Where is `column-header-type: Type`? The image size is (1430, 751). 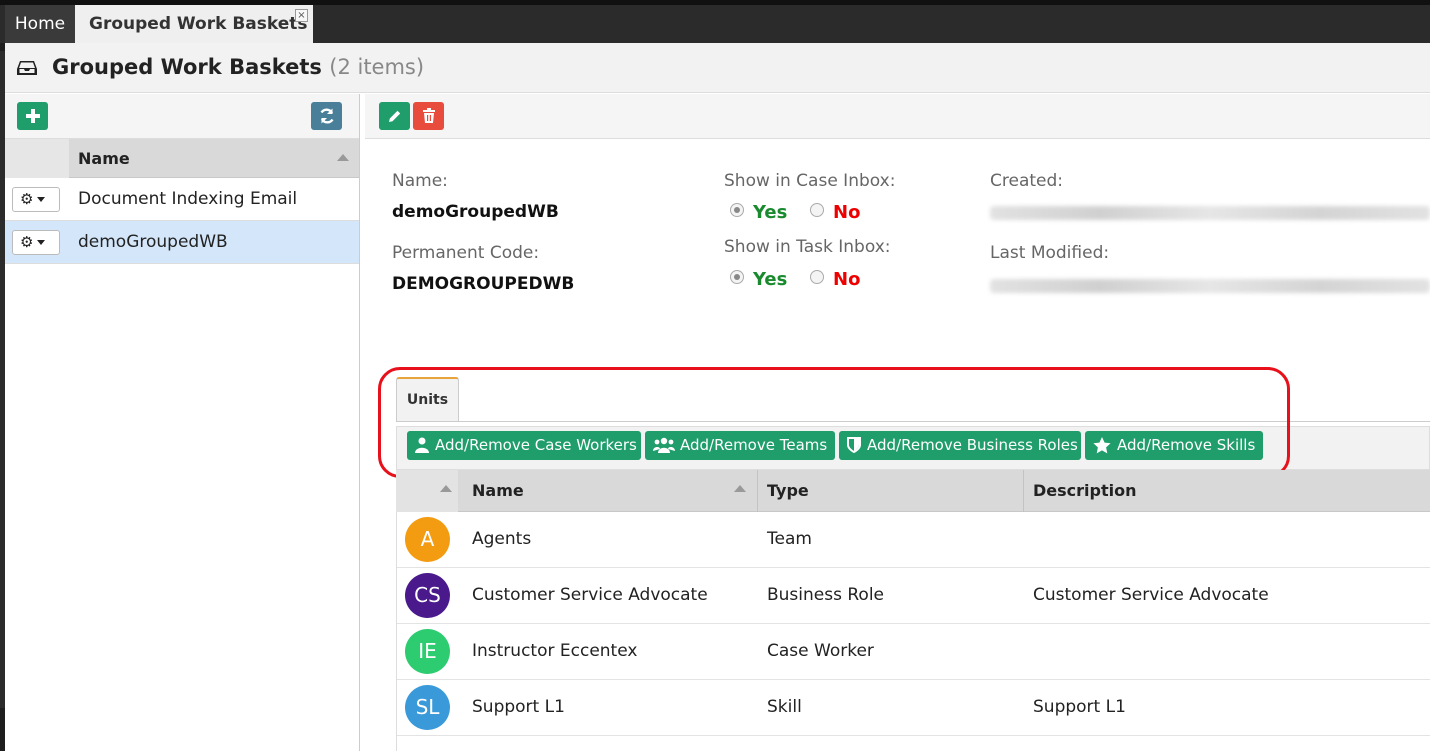 column-header-type: Type is located at coordinates (788, 490).